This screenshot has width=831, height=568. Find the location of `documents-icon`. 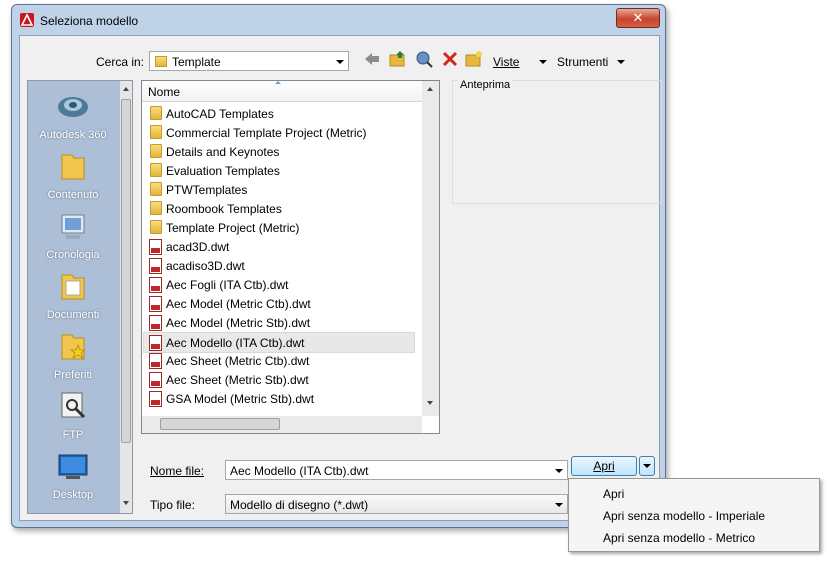

documents-icon is located at coordinates (73, 286).